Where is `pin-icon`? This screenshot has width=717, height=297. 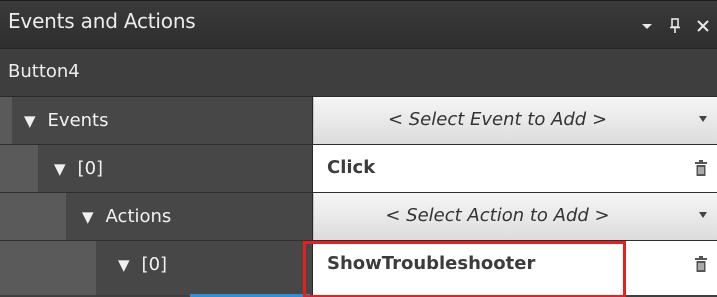
pin-icon is located at coordinates (675, 26).